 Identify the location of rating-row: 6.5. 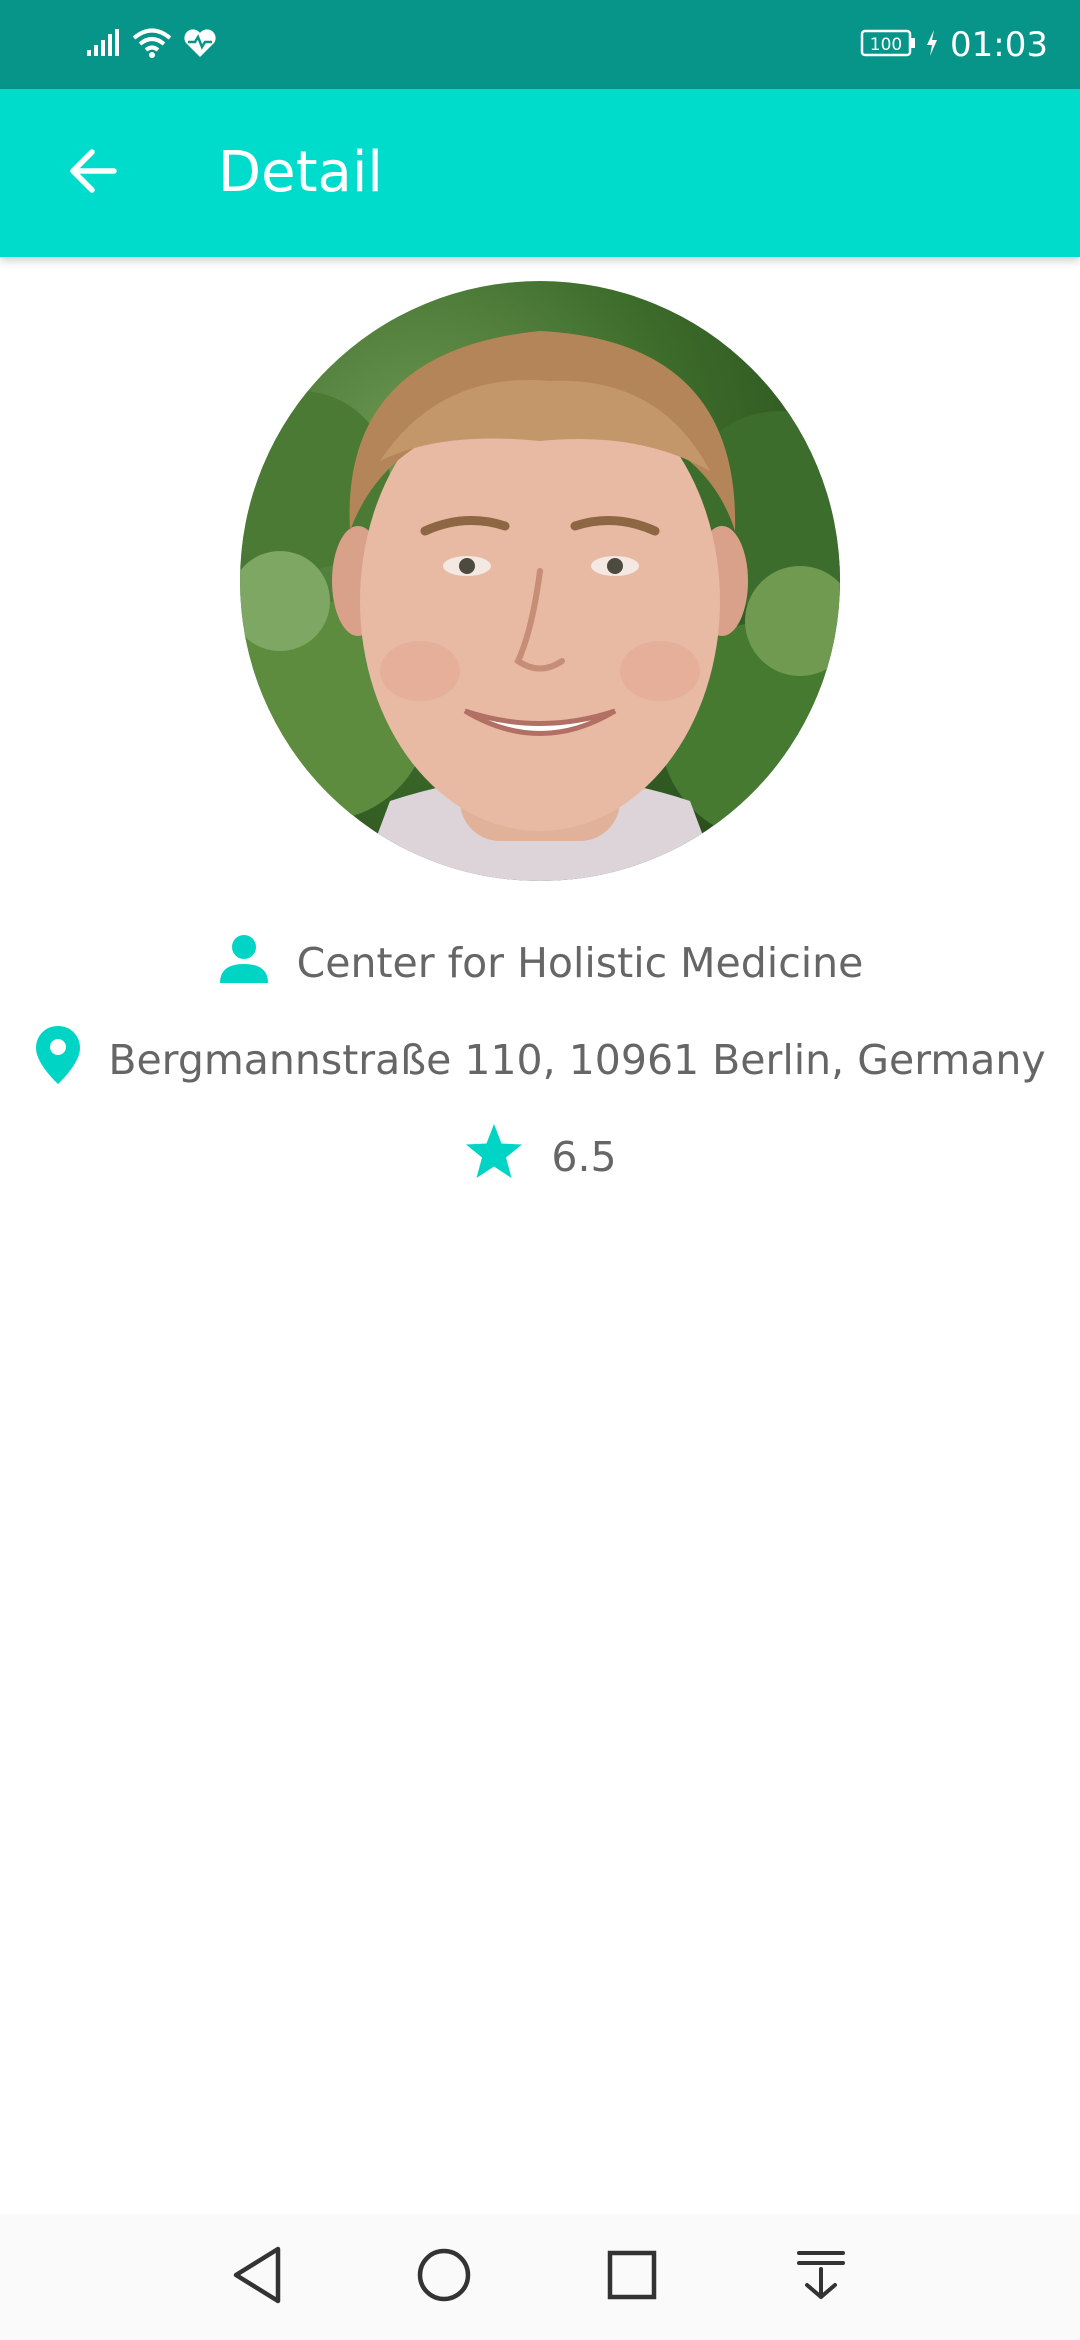
(540, 1157).